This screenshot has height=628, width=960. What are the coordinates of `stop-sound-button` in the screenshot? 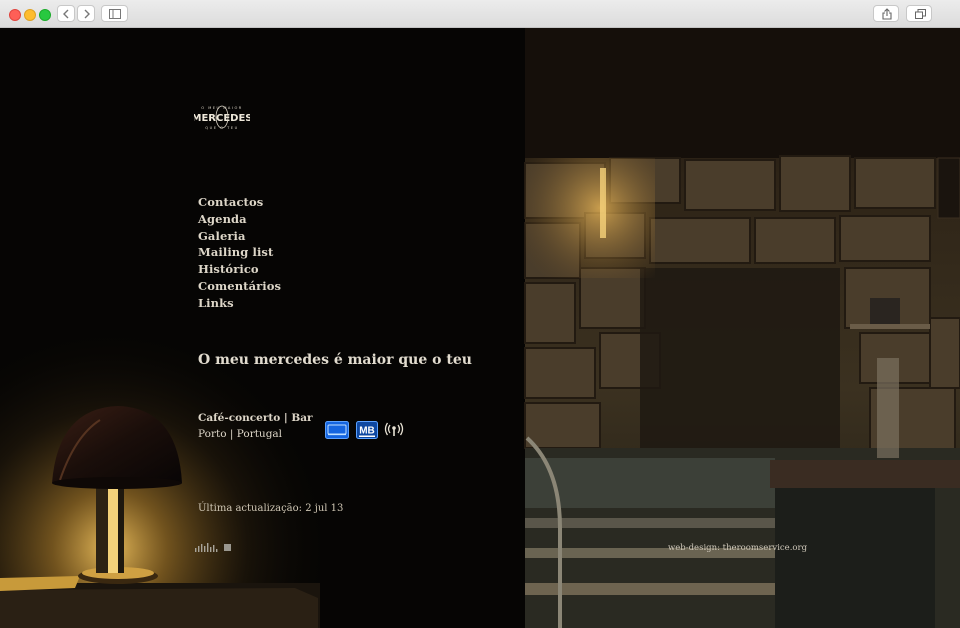 It's located at (227, 547).